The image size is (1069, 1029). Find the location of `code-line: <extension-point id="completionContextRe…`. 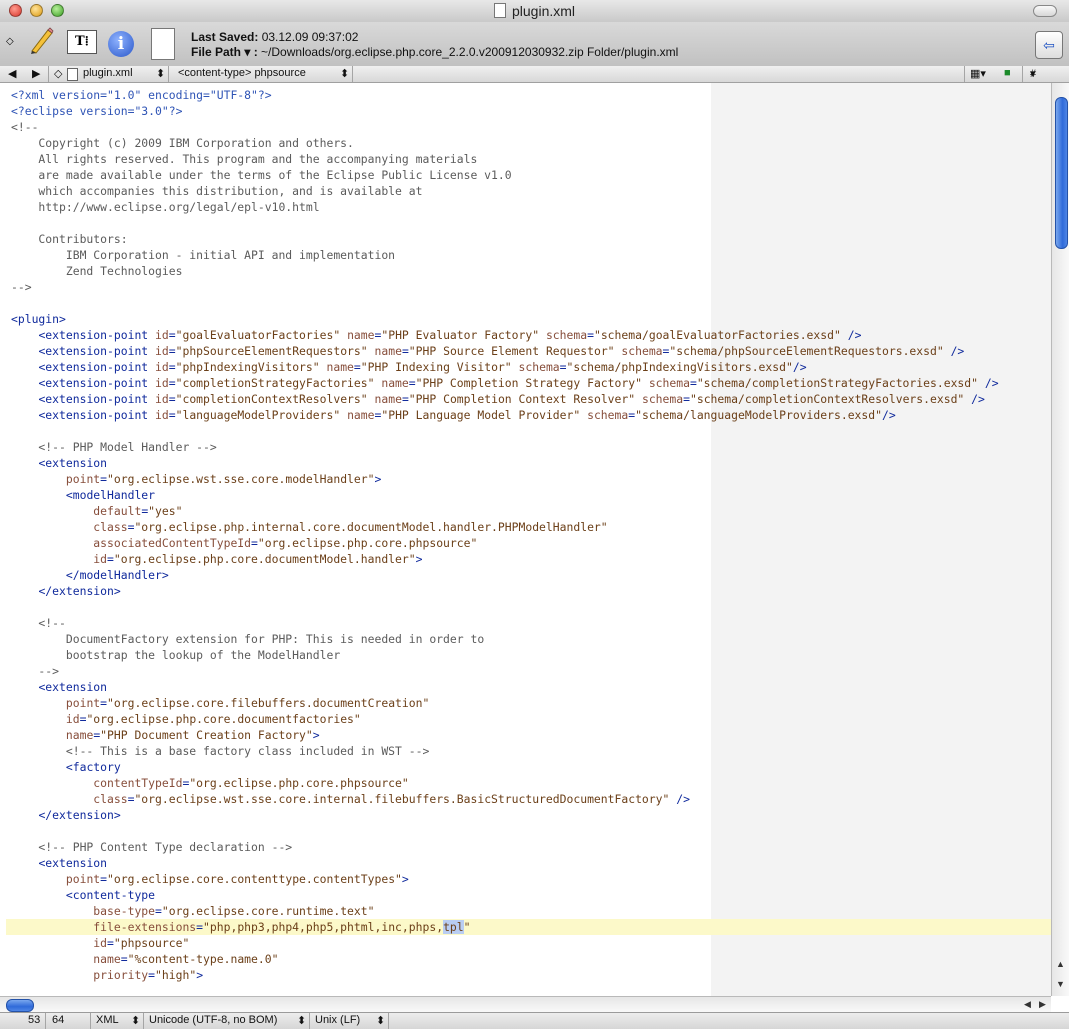

code-line: <extension-point id="completionContextRe… is located at coordinates (497, 399).